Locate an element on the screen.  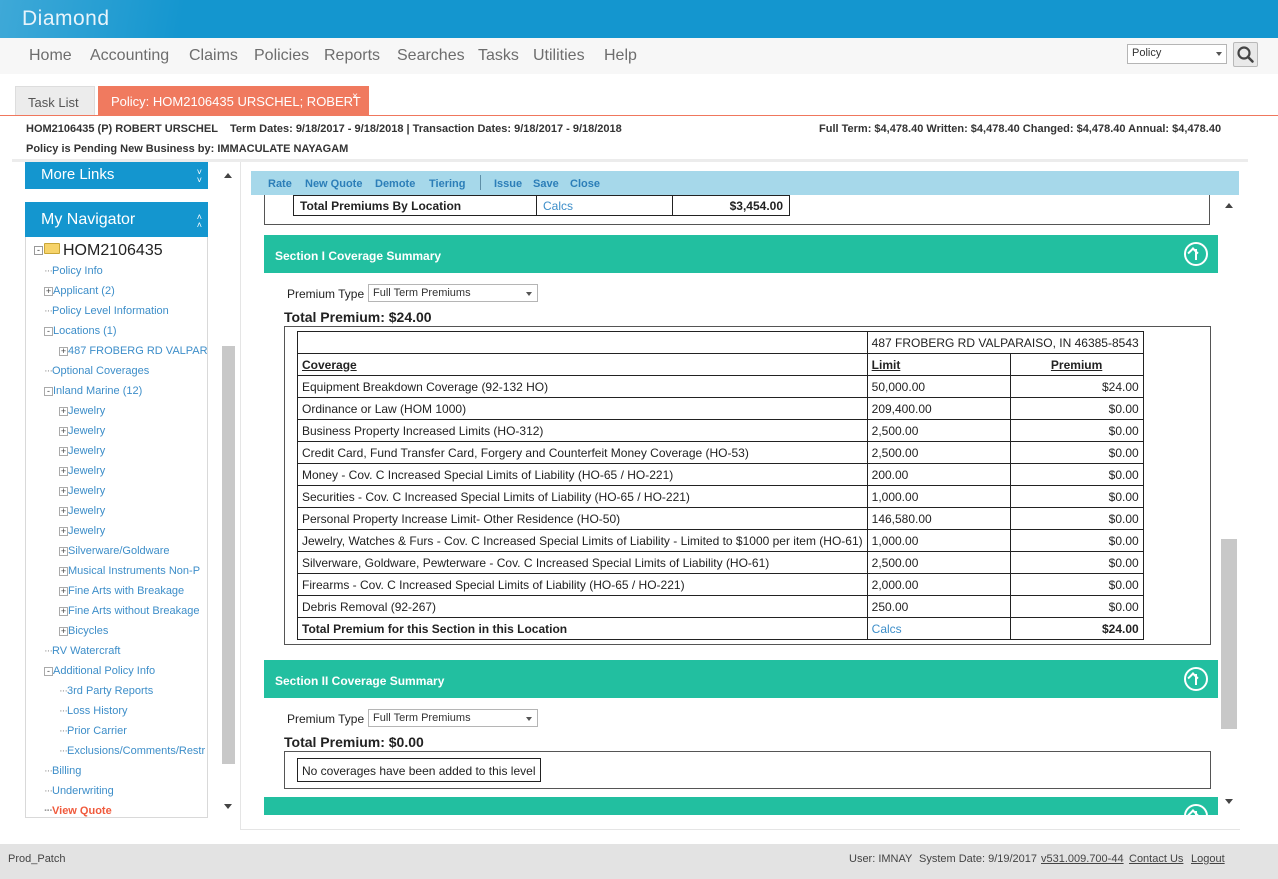
issue-button: Issue is located at coordinates (508, 184).